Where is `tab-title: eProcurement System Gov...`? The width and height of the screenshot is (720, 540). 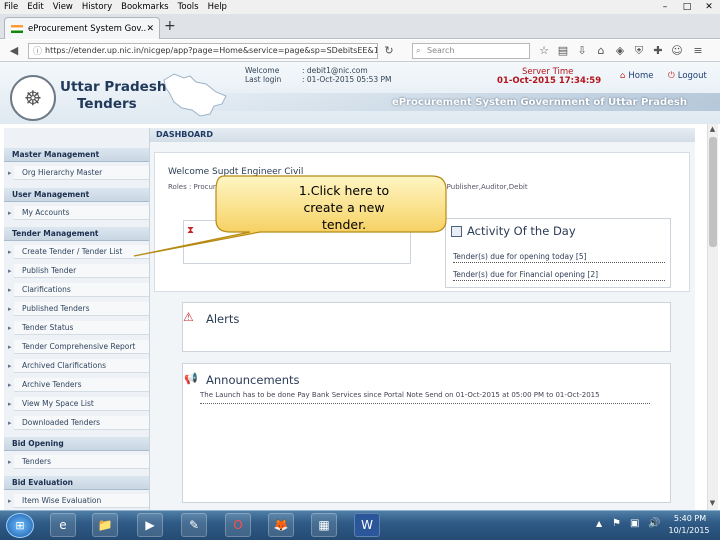 tab-title: eProcurement System Gov... is located at coordinates (87, 28).